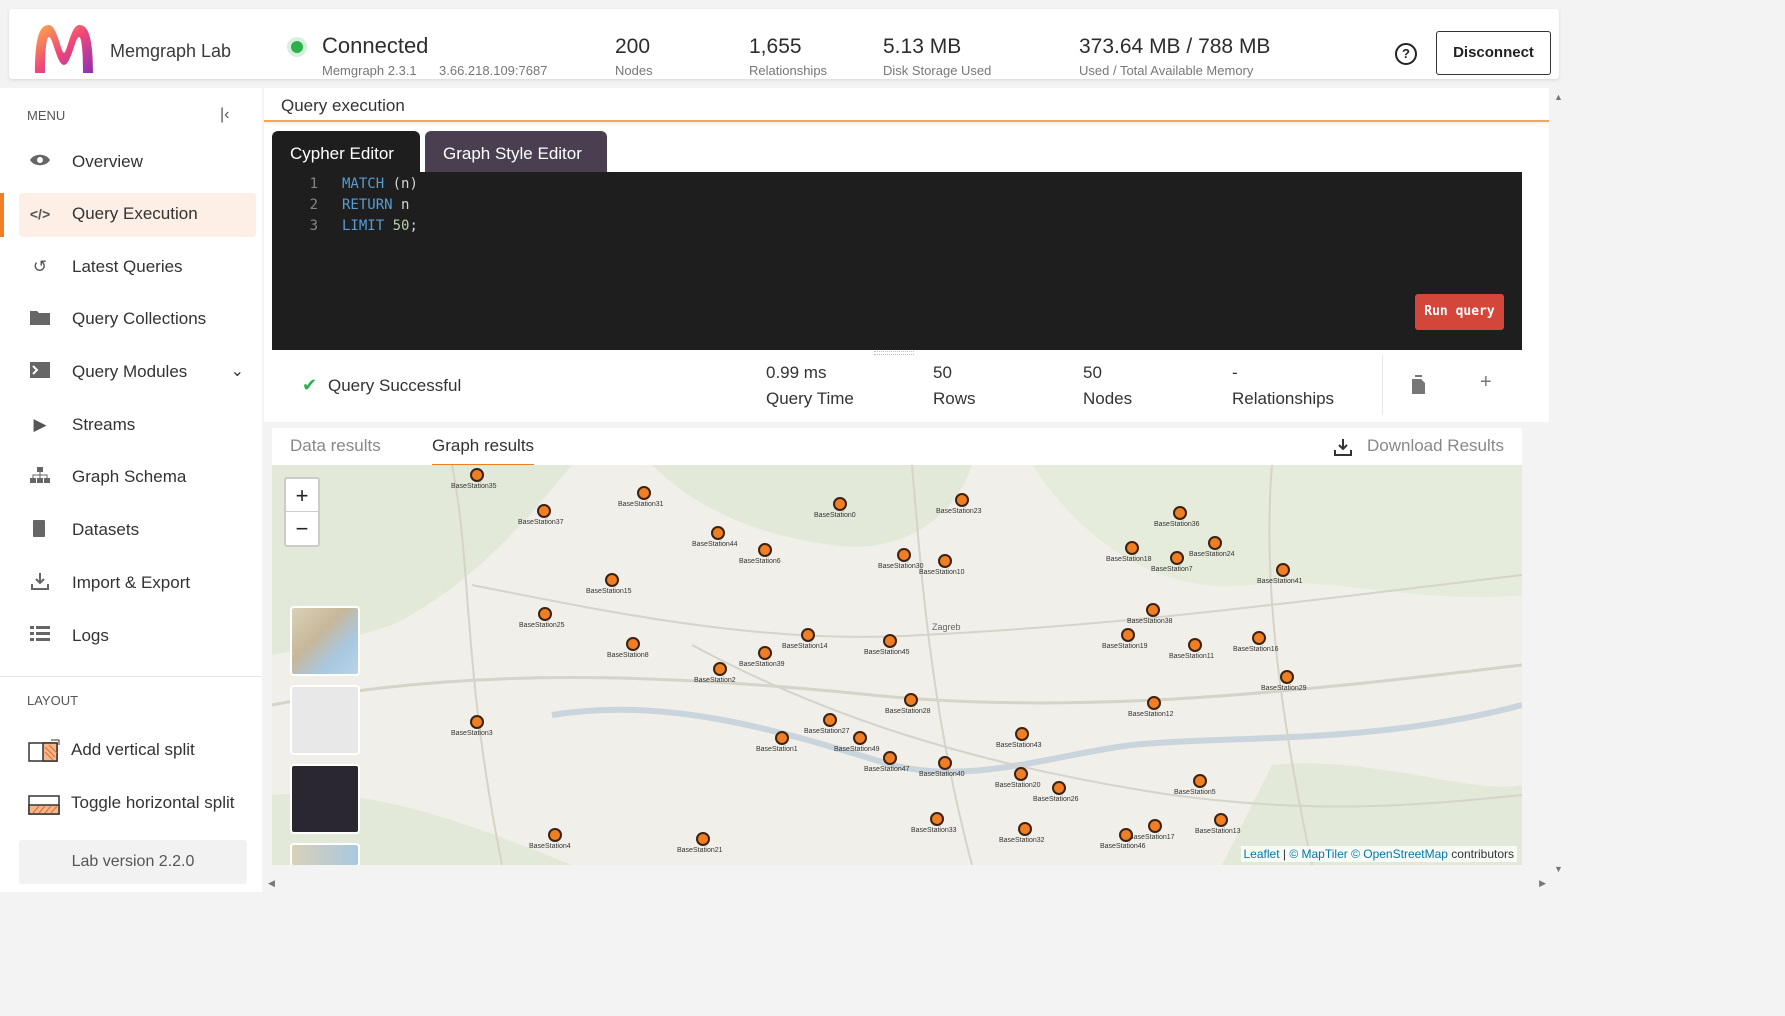  I want to click on map-style-light-thumbnail, so click(325, 720).